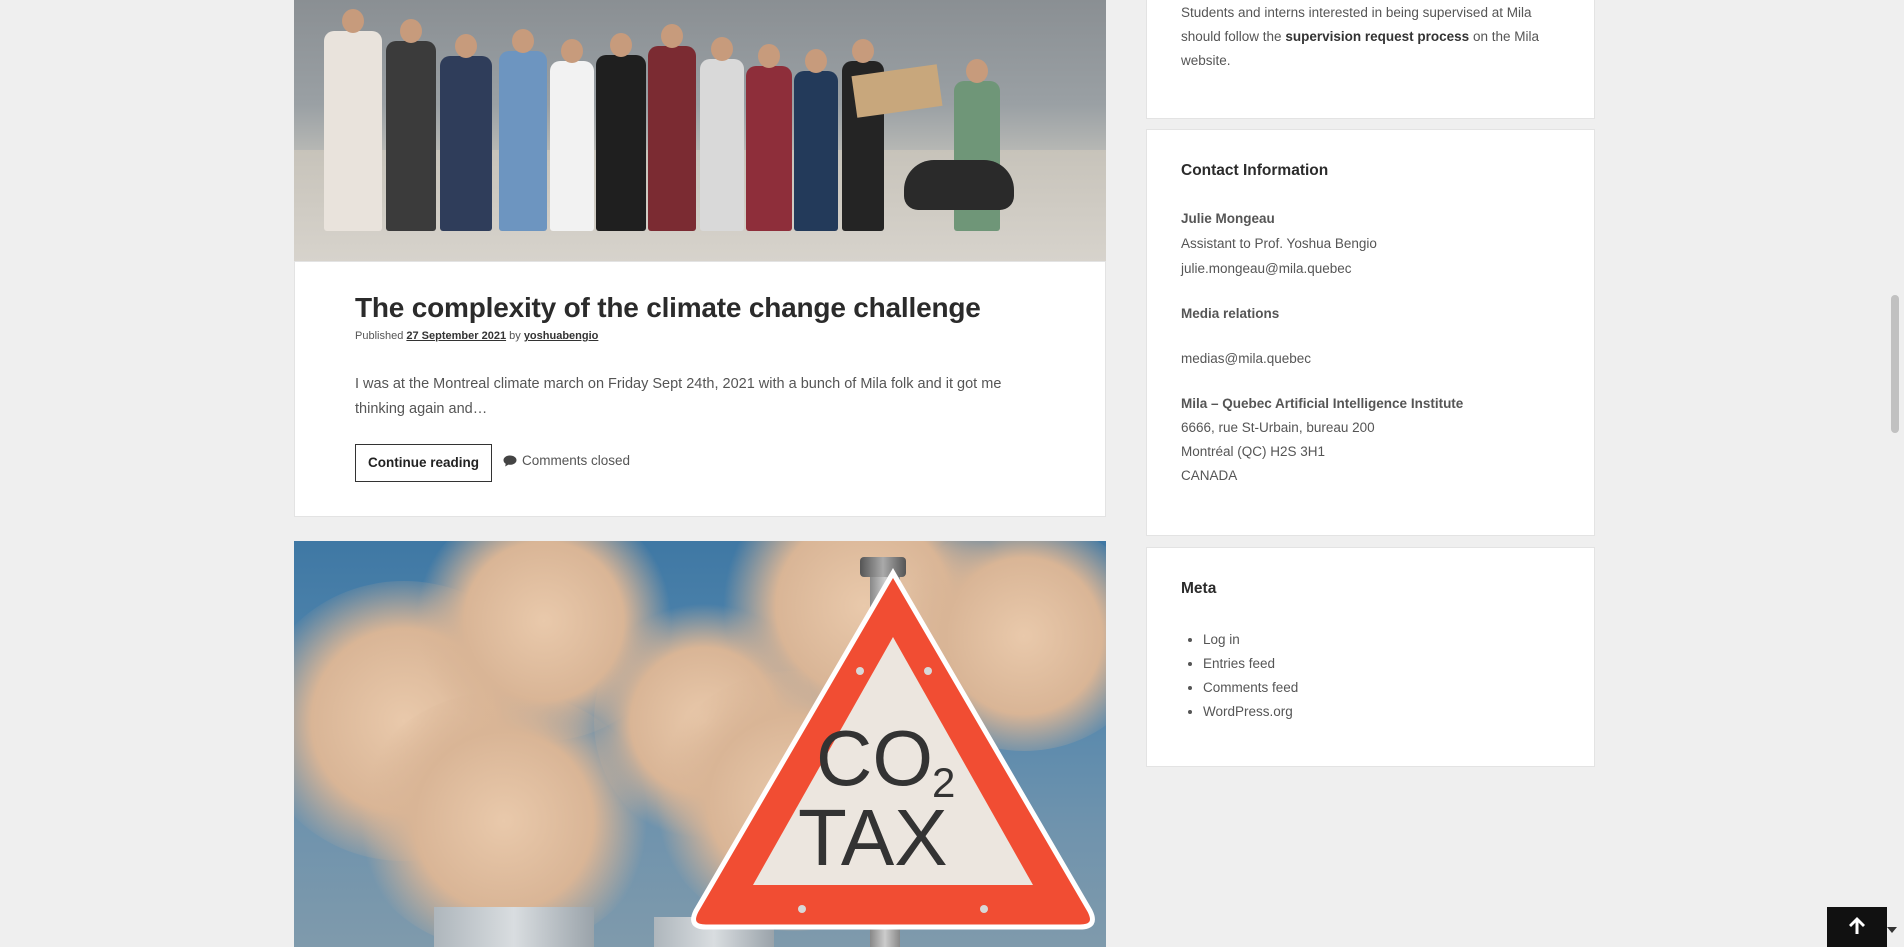 This screenshot has height=947, width=1904. What do you see at coordinates (514, 927) in the screenshot?
I see `chimney` at bounding box center [514, 927].